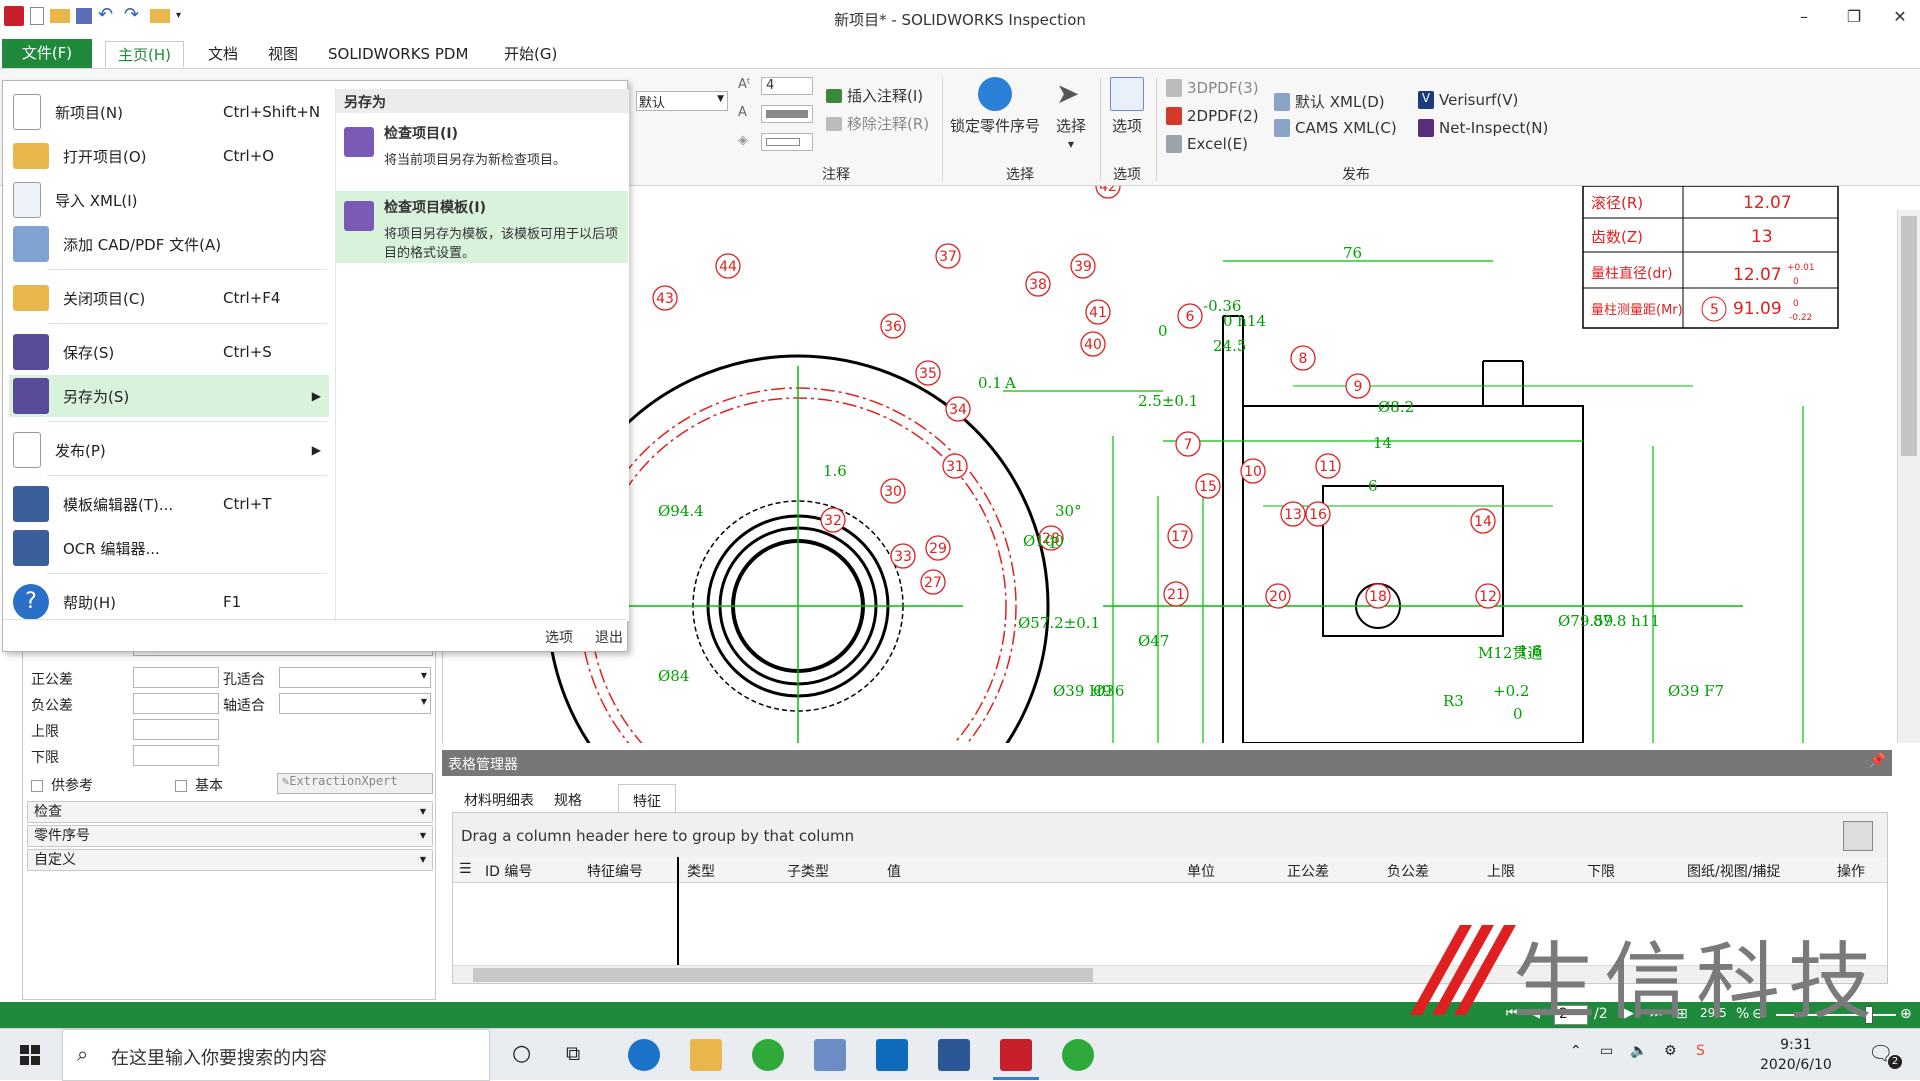  I want to click on balloon: 40, so click(1093, 344).